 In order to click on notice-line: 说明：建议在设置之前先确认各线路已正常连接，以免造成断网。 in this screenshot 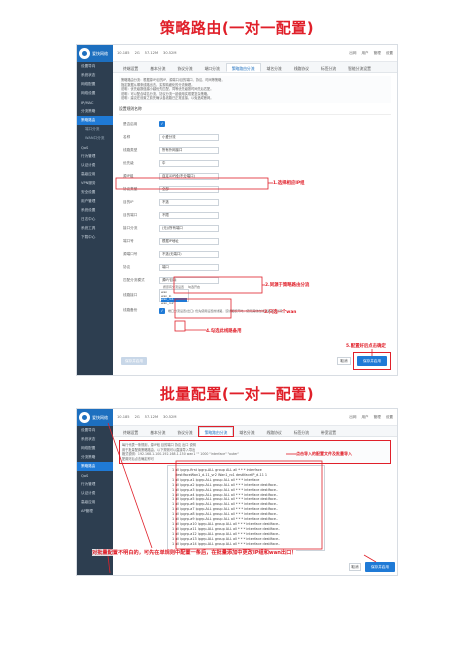, I will do `click(167, 98)`.